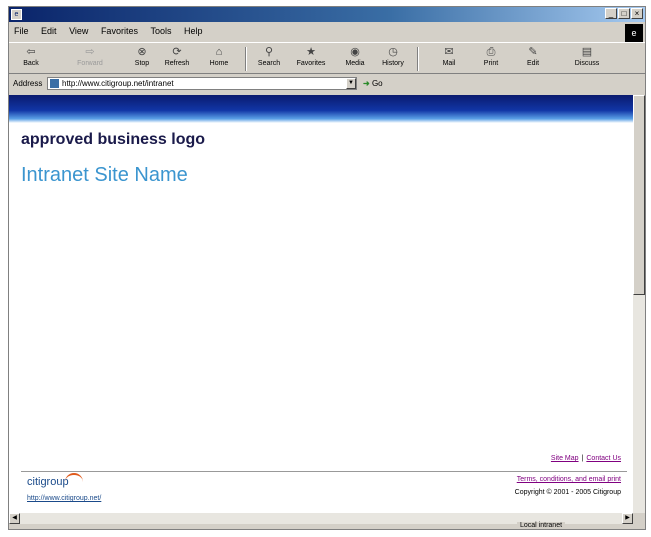 The width and height of the screenshot is (651, 537). I want to click on maximize-button: □, so click(624, 13).